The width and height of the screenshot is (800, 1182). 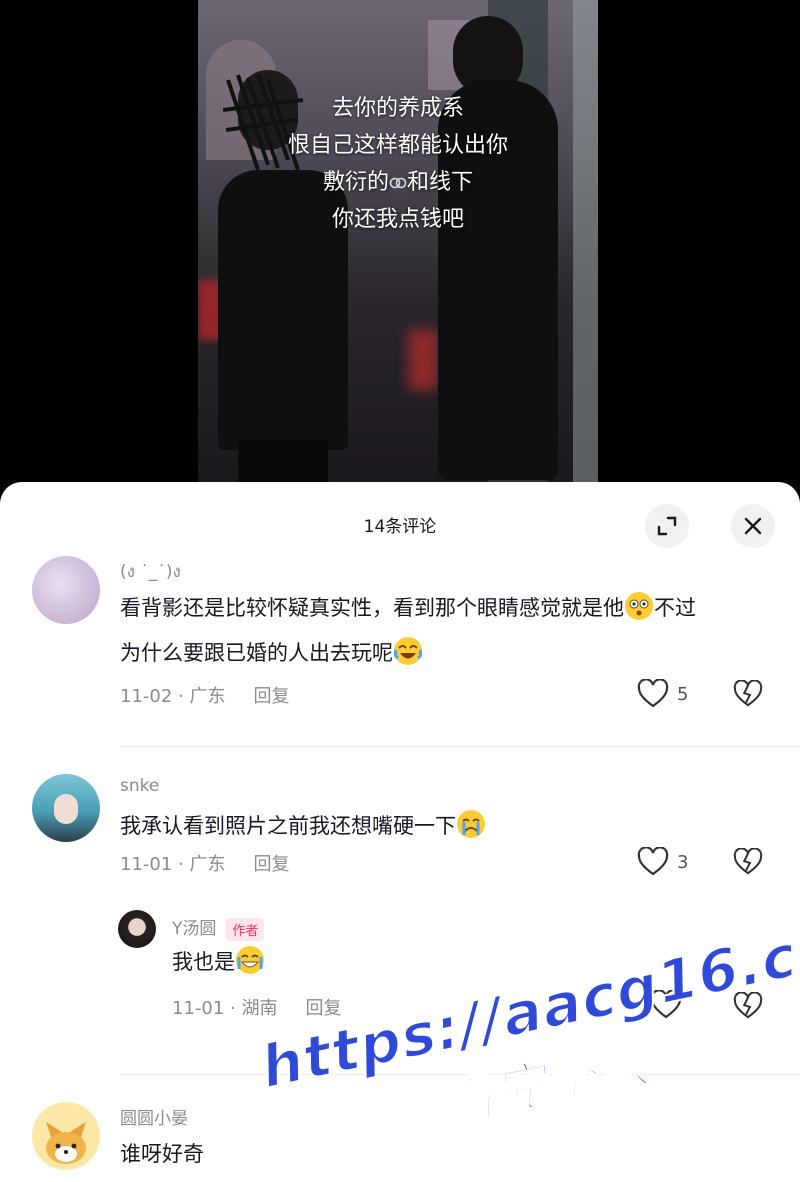 I want to click on comment-meta: 11-02 · 广东 回复, so click(x=205, y=696).